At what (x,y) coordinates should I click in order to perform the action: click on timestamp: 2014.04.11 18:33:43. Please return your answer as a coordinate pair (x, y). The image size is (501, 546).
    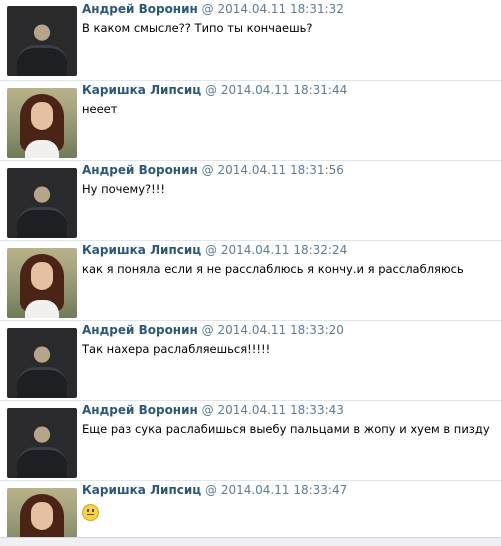
    Looking at the image, I should click on (280, 410).